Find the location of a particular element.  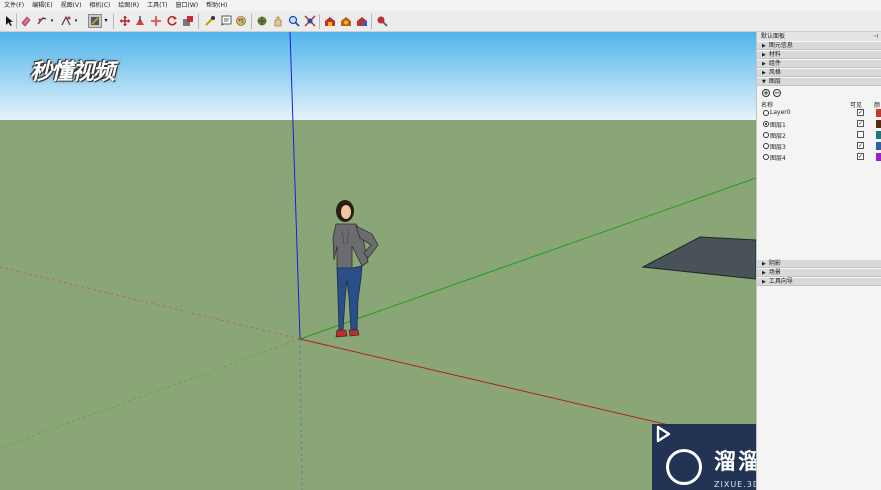

add-layer-icon: + is located at coordinates (766, 92).